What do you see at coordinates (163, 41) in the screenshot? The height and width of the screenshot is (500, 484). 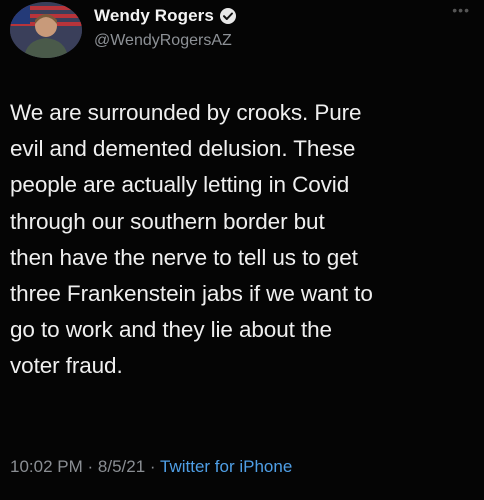 I see `author-handle: @WendyRogersAZ` at bounding box center [163, 41].